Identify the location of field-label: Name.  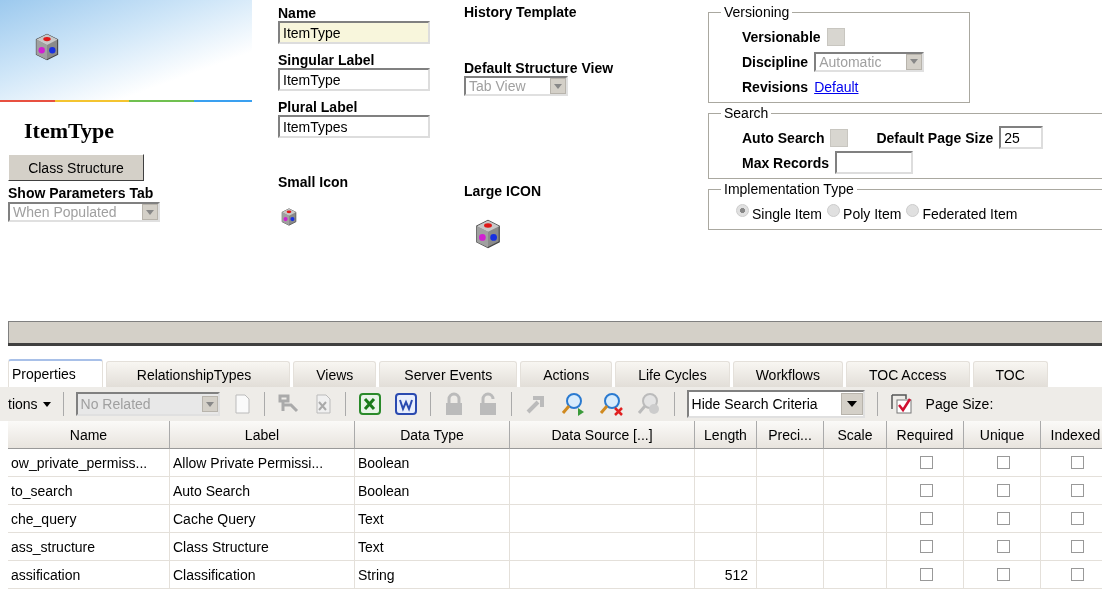
(297, 13).